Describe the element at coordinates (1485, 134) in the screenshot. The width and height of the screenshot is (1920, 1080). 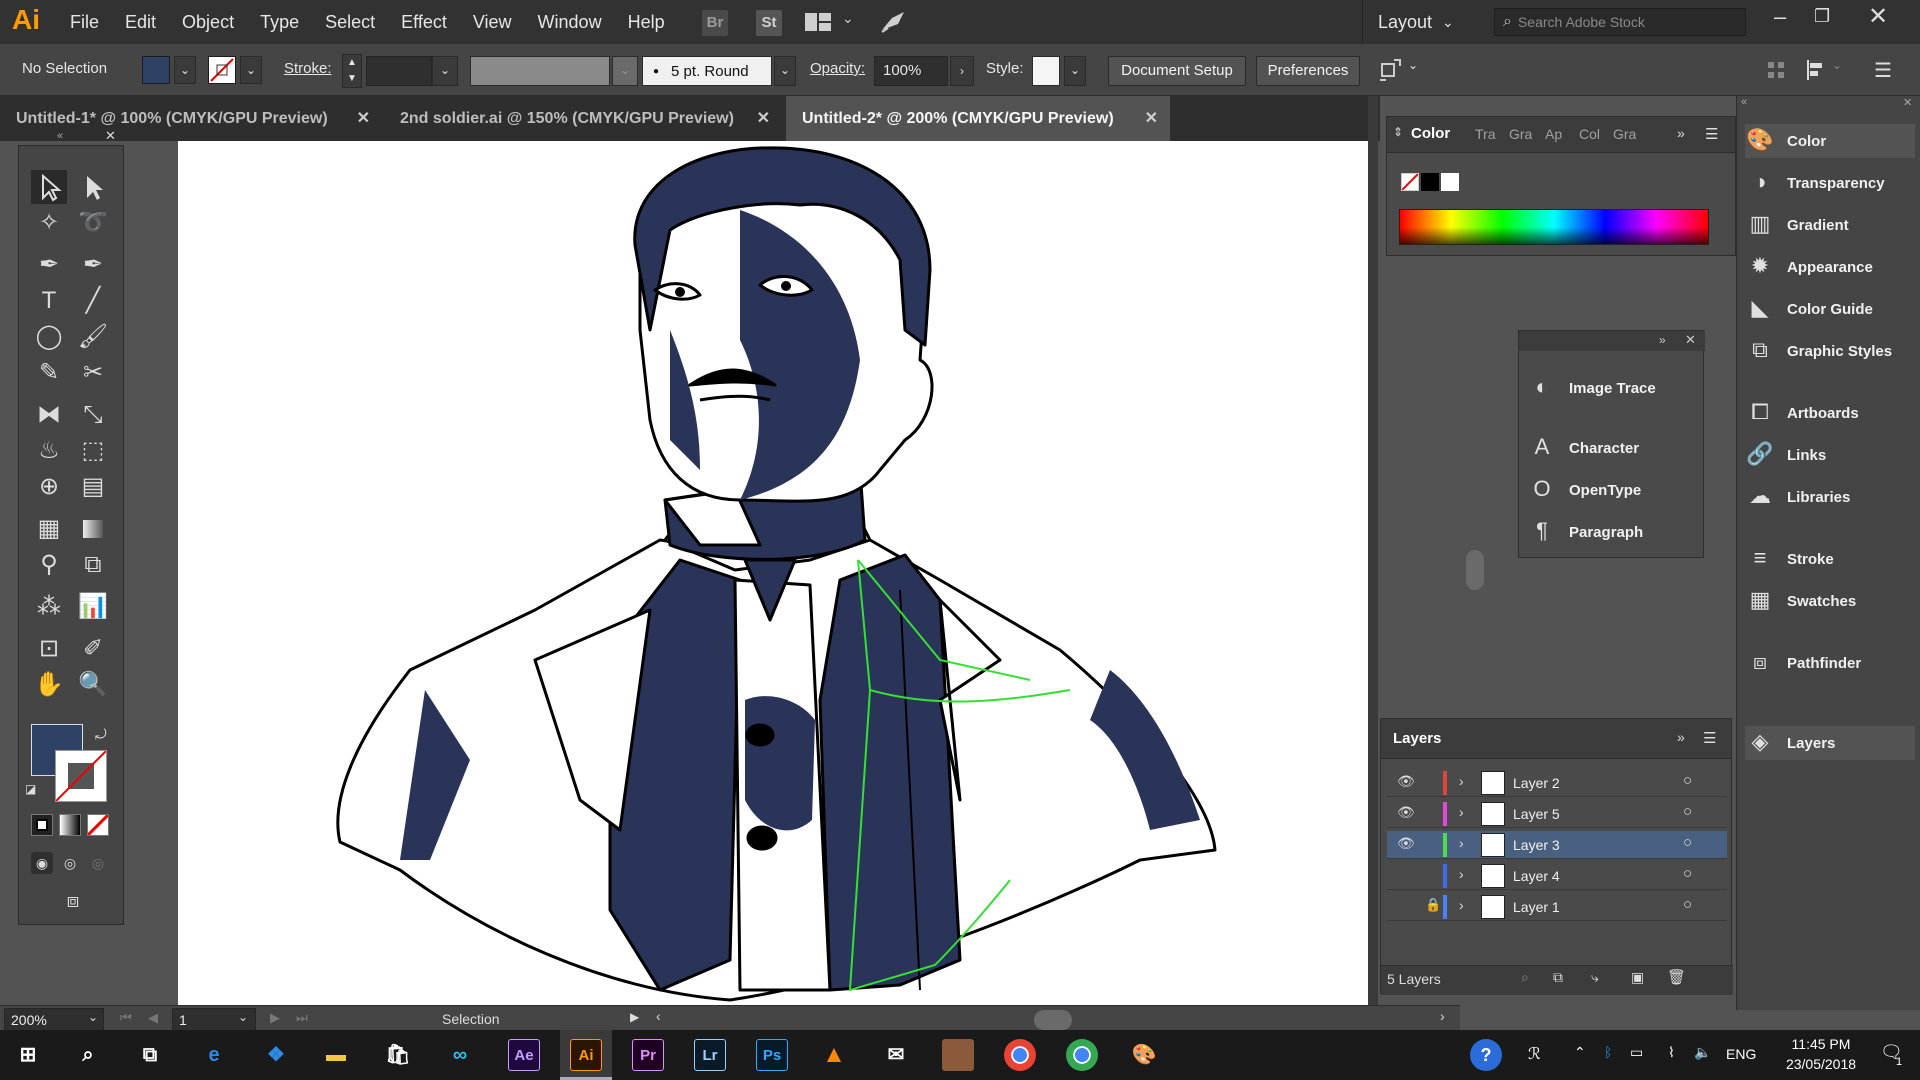
I see `tab-transparency: Tra` at that location.